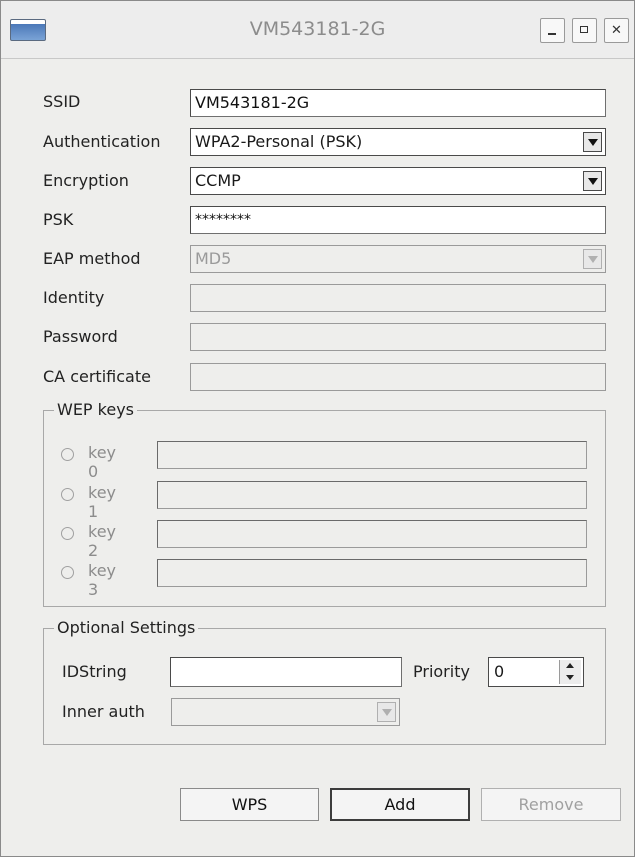 This screenshot has height=857, width=635. I want to click on spin-down-icon, so click(570, 678).